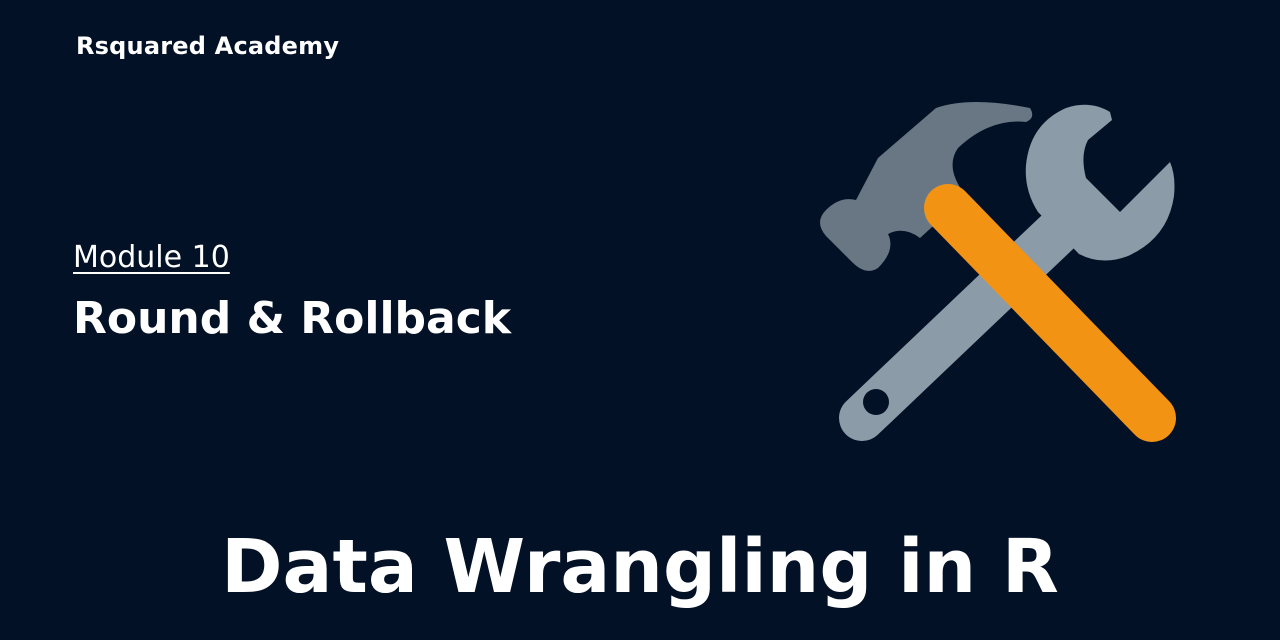 The height and width of the screenshot is (640, 1280). I want to click on hammer-and-wrench-icon, so click(998, 272).